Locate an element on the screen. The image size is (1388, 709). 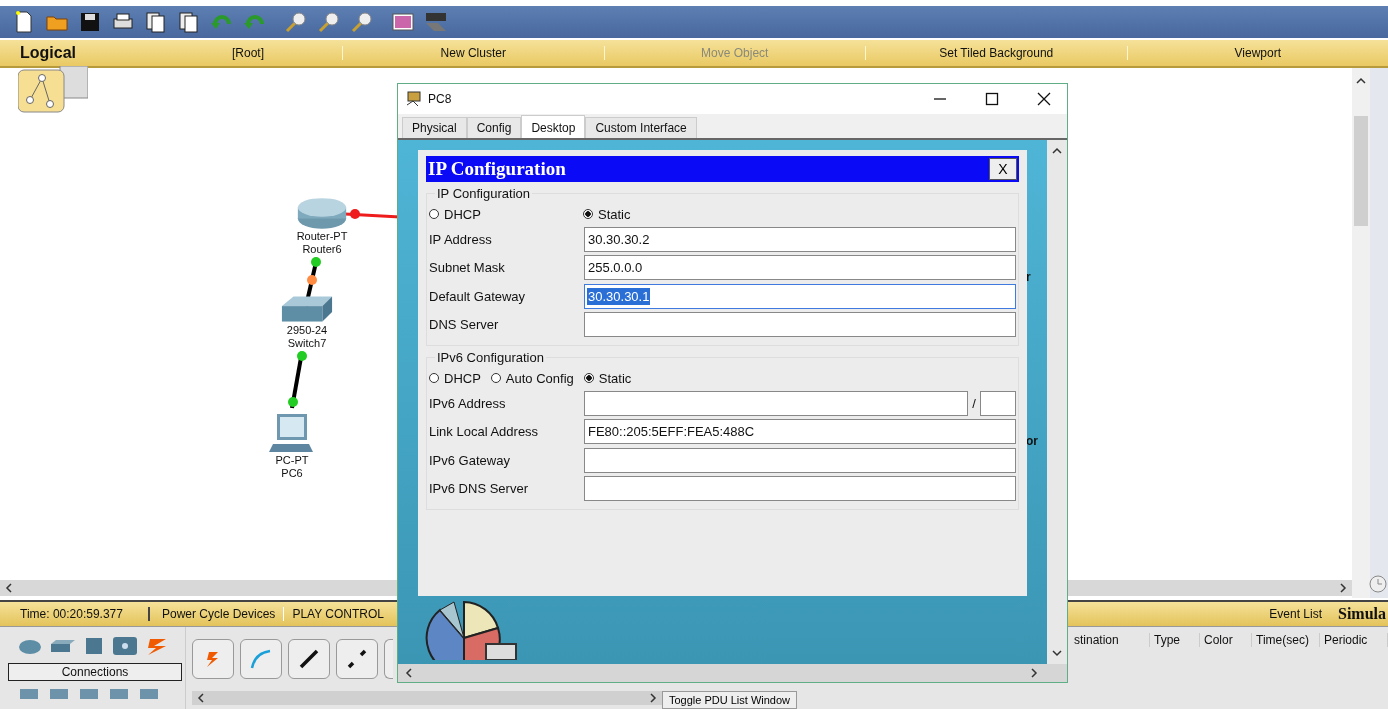
window-tab: Custom Interface is located at coordinates (641, 127).